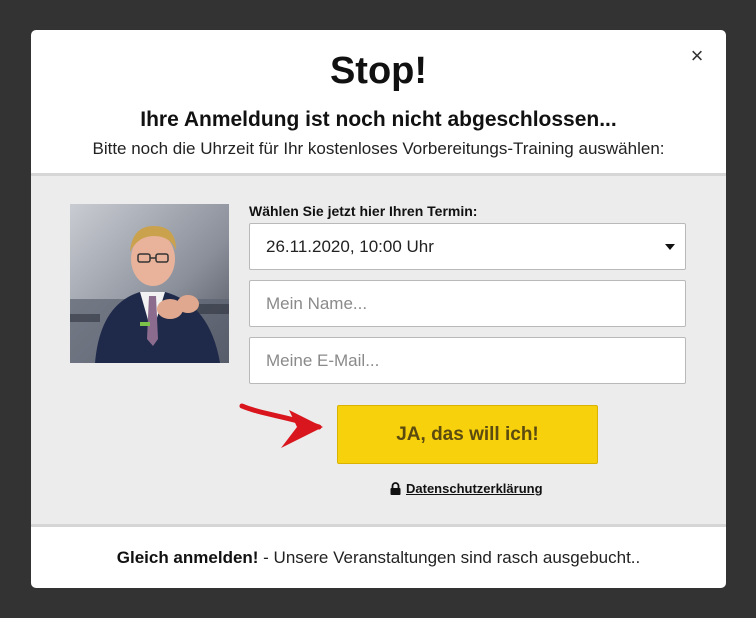 The height and width of the screenshot is (618, 756). I want to click on privacy-row: Datenschutzerklärung, so click(466, 488).